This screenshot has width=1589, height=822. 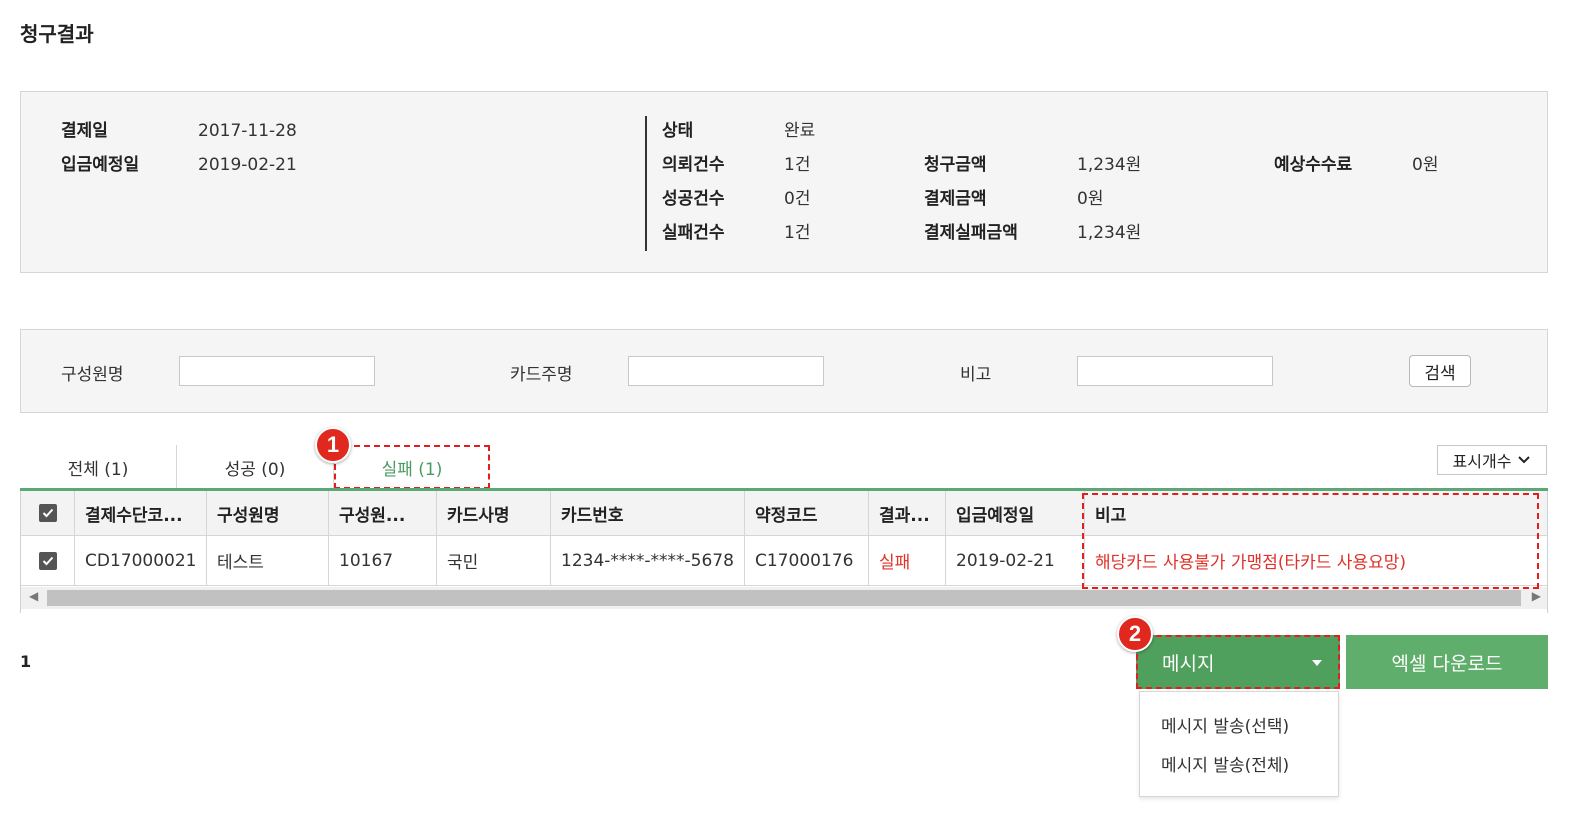 I want to click on note-label: 비고, so click(x=976, y=375).